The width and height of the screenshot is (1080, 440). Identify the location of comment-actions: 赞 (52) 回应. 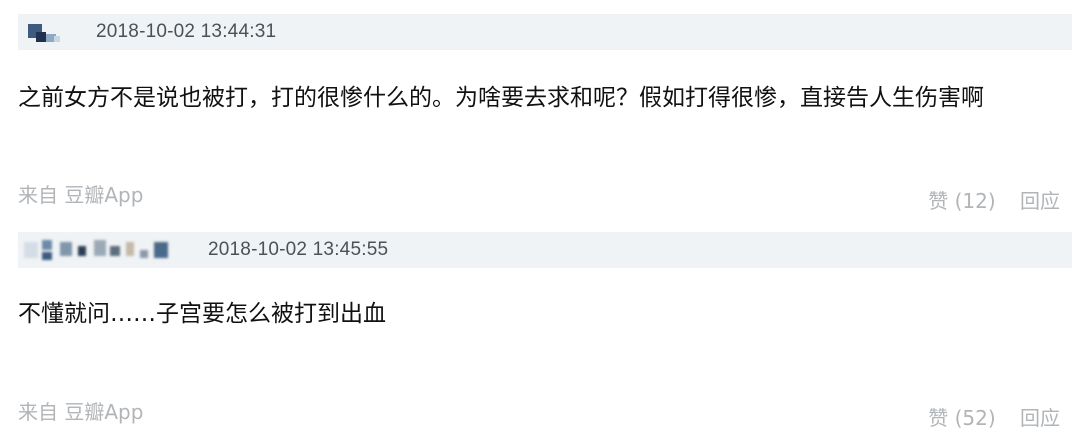
(994, 418).